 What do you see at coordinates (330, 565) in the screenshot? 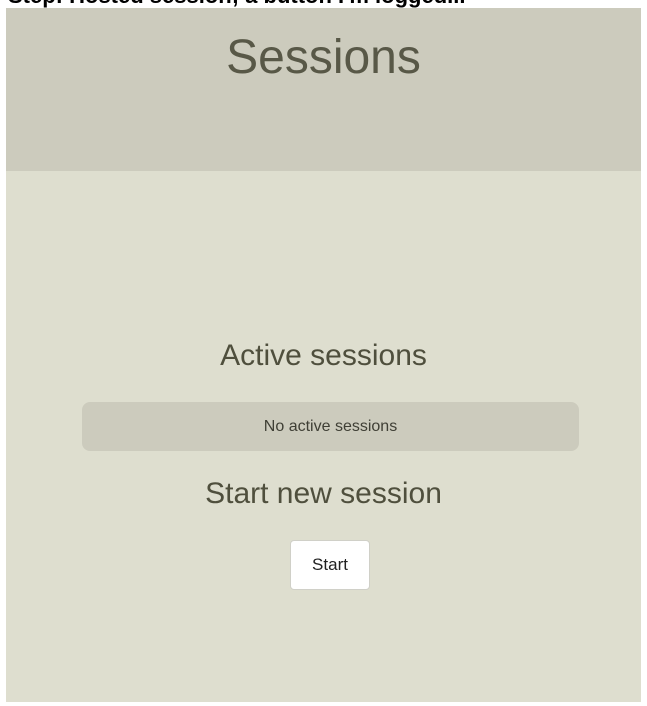
I see `start-session-button: Start` at bounding box center [330, 565].